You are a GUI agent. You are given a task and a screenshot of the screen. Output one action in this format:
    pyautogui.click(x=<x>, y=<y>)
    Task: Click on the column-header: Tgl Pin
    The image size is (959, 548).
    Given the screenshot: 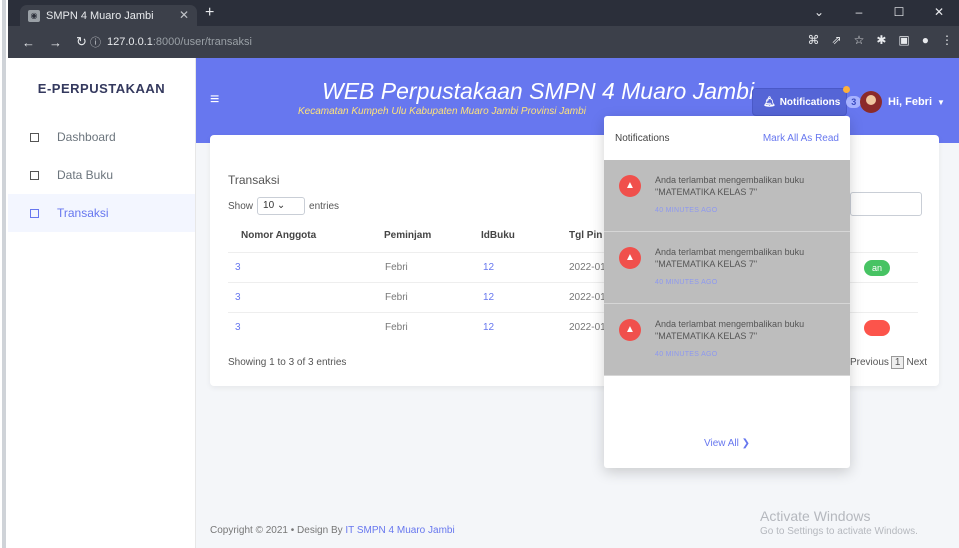 What is the action you would take?
    pyautogui.click(x=585, y=235)
    